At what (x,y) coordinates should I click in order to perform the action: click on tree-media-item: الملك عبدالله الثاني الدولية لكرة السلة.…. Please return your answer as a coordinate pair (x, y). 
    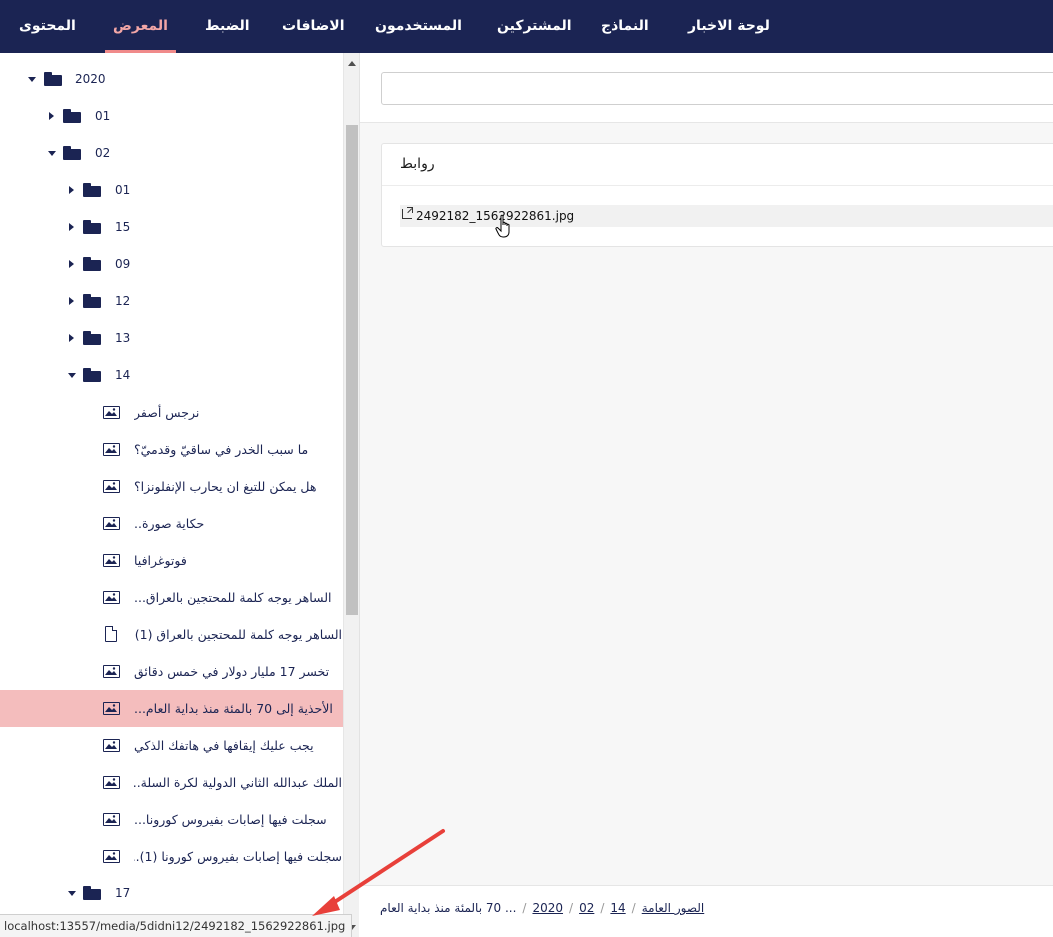
    Looking at the image, I should click on (171, 782).